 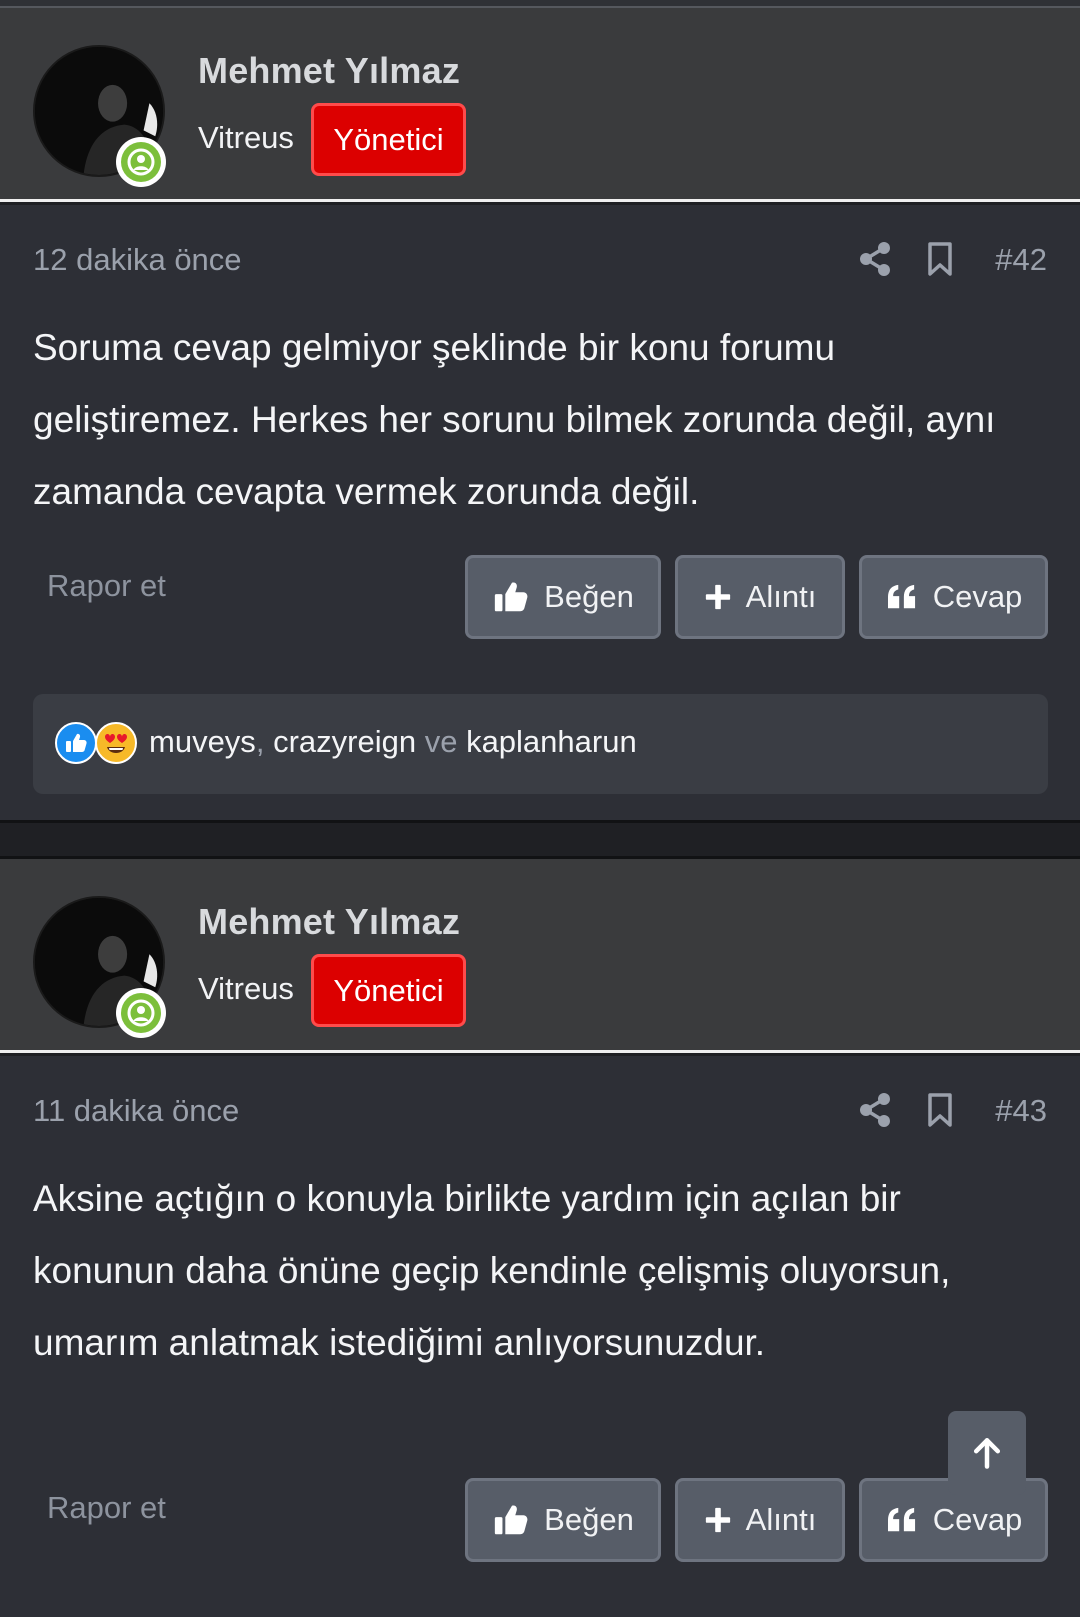 I want to click on post-number: #42, so click(x=1021, y=260).